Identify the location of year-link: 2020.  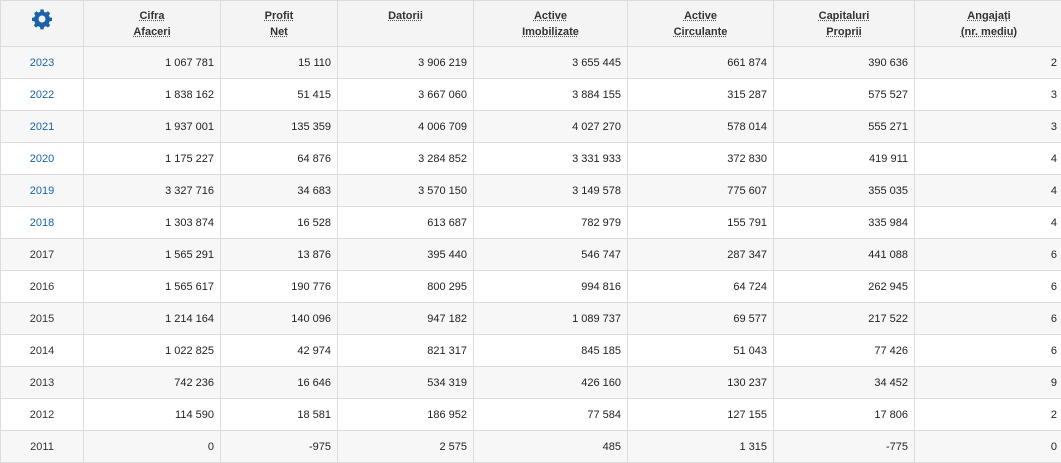
(42, 159).